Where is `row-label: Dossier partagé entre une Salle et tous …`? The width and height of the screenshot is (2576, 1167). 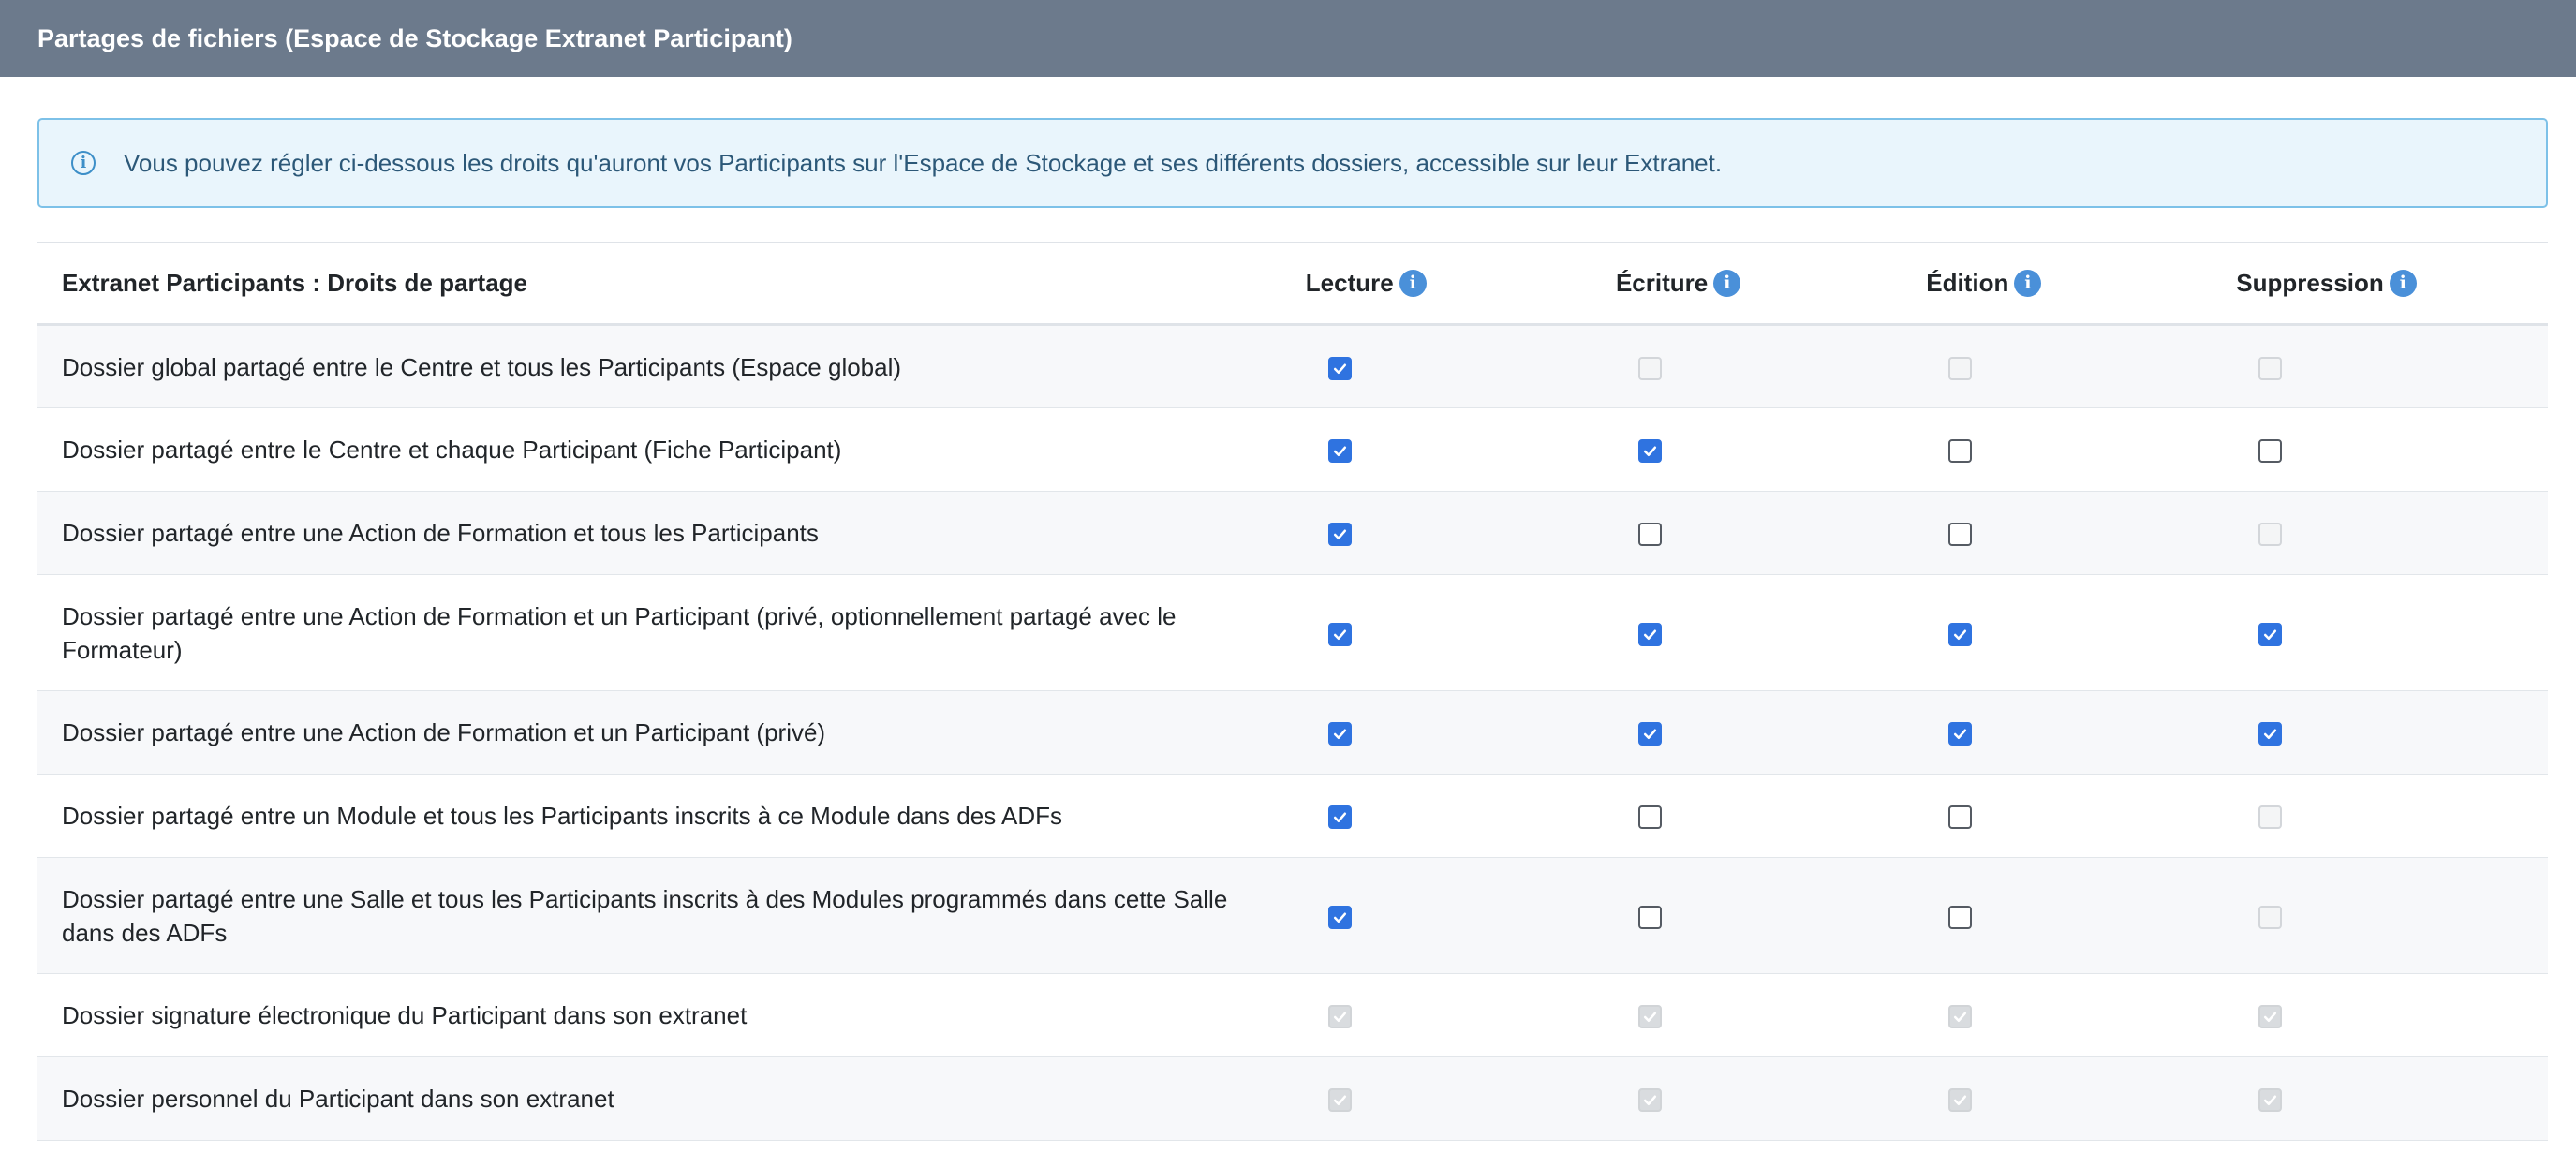
row-label: Dossier partagé entre une Salle et tous … is located at coordinates (645, 915).